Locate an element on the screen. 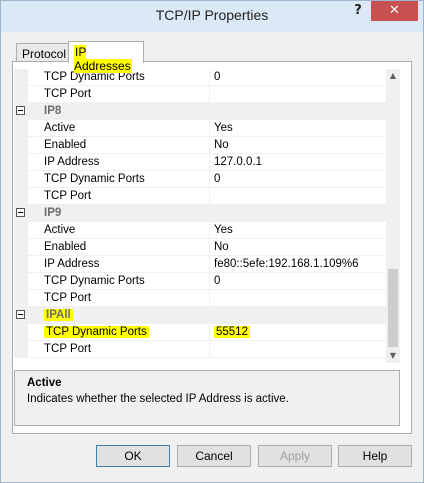  scroll-thumb is located at coordinates (393, 308).